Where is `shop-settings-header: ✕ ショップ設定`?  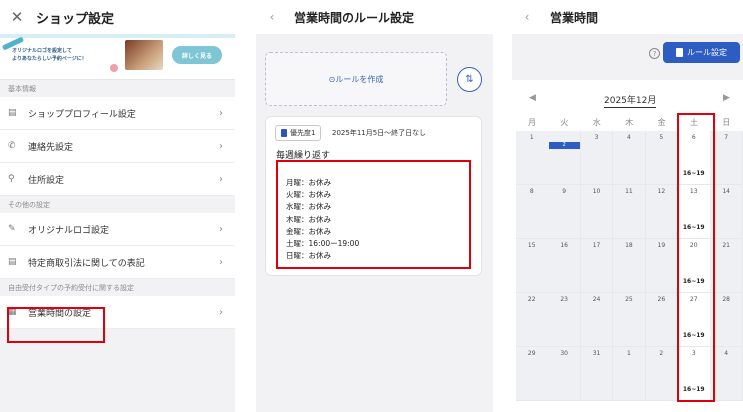
shop-settings-header: ✕ ショップ設定 is located at coordinates (117, 17).